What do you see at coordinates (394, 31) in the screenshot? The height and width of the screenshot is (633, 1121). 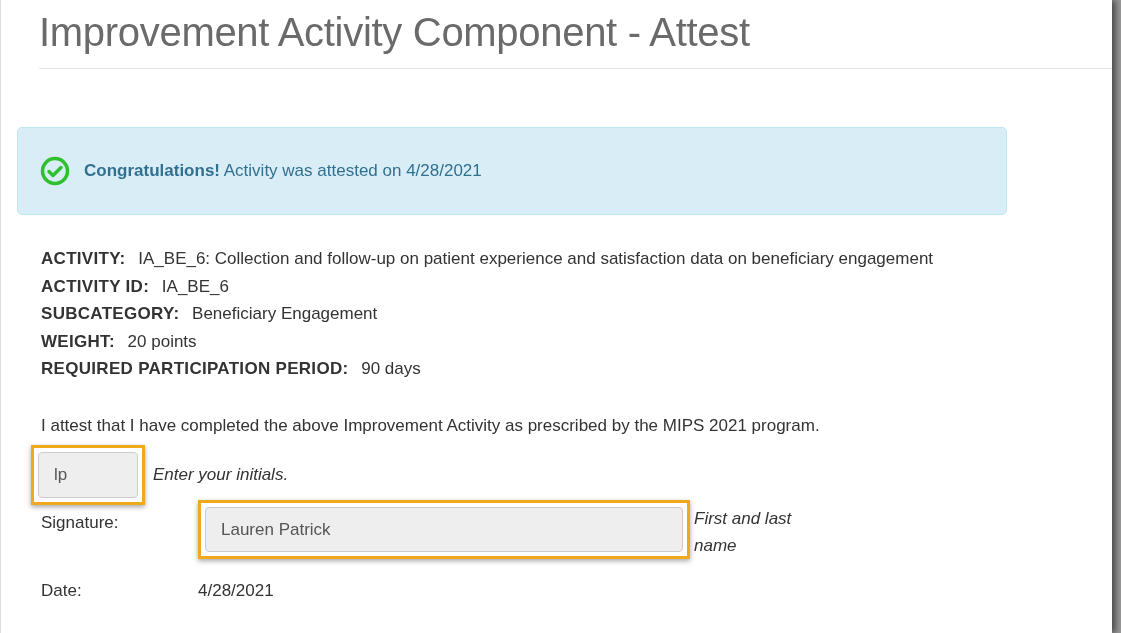 I see `page-title: Improvement Activity Component - Attest` at bounding box center [394, 31].